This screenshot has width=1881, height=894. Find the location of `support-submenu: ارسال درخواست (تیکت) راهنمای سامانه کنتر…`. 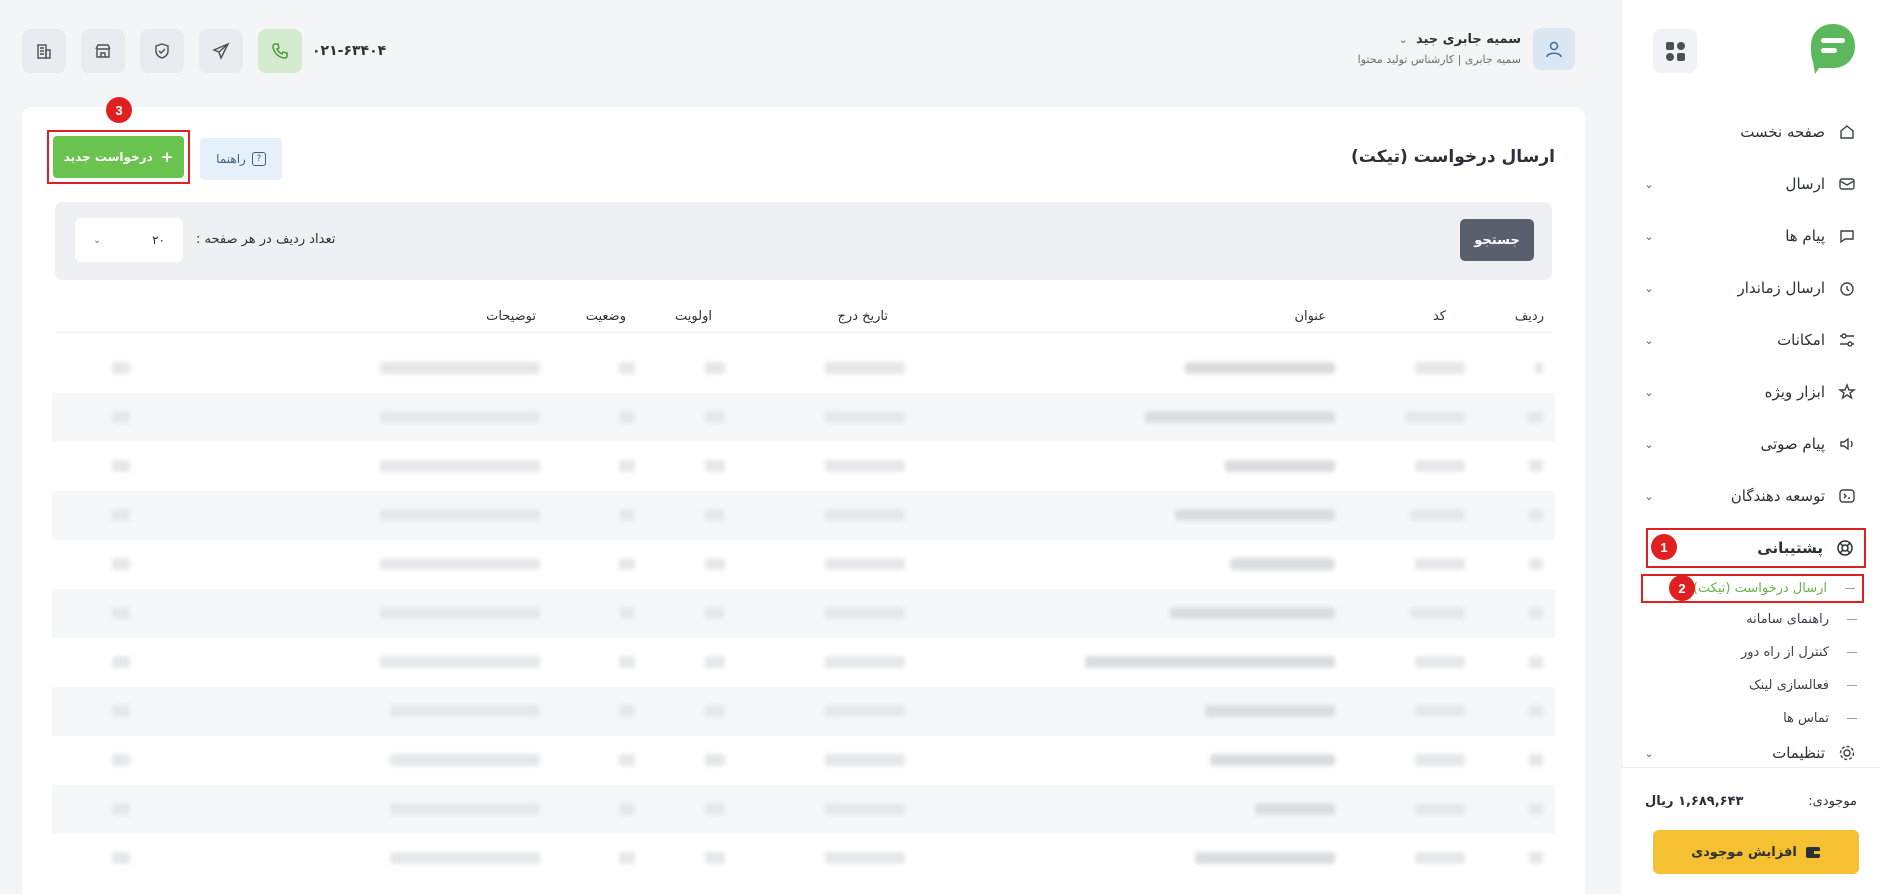

support-submenu: ارسال درخواست (تیکت) راهنمای سامانه کنتر… is located at coordinates (1751, 654).